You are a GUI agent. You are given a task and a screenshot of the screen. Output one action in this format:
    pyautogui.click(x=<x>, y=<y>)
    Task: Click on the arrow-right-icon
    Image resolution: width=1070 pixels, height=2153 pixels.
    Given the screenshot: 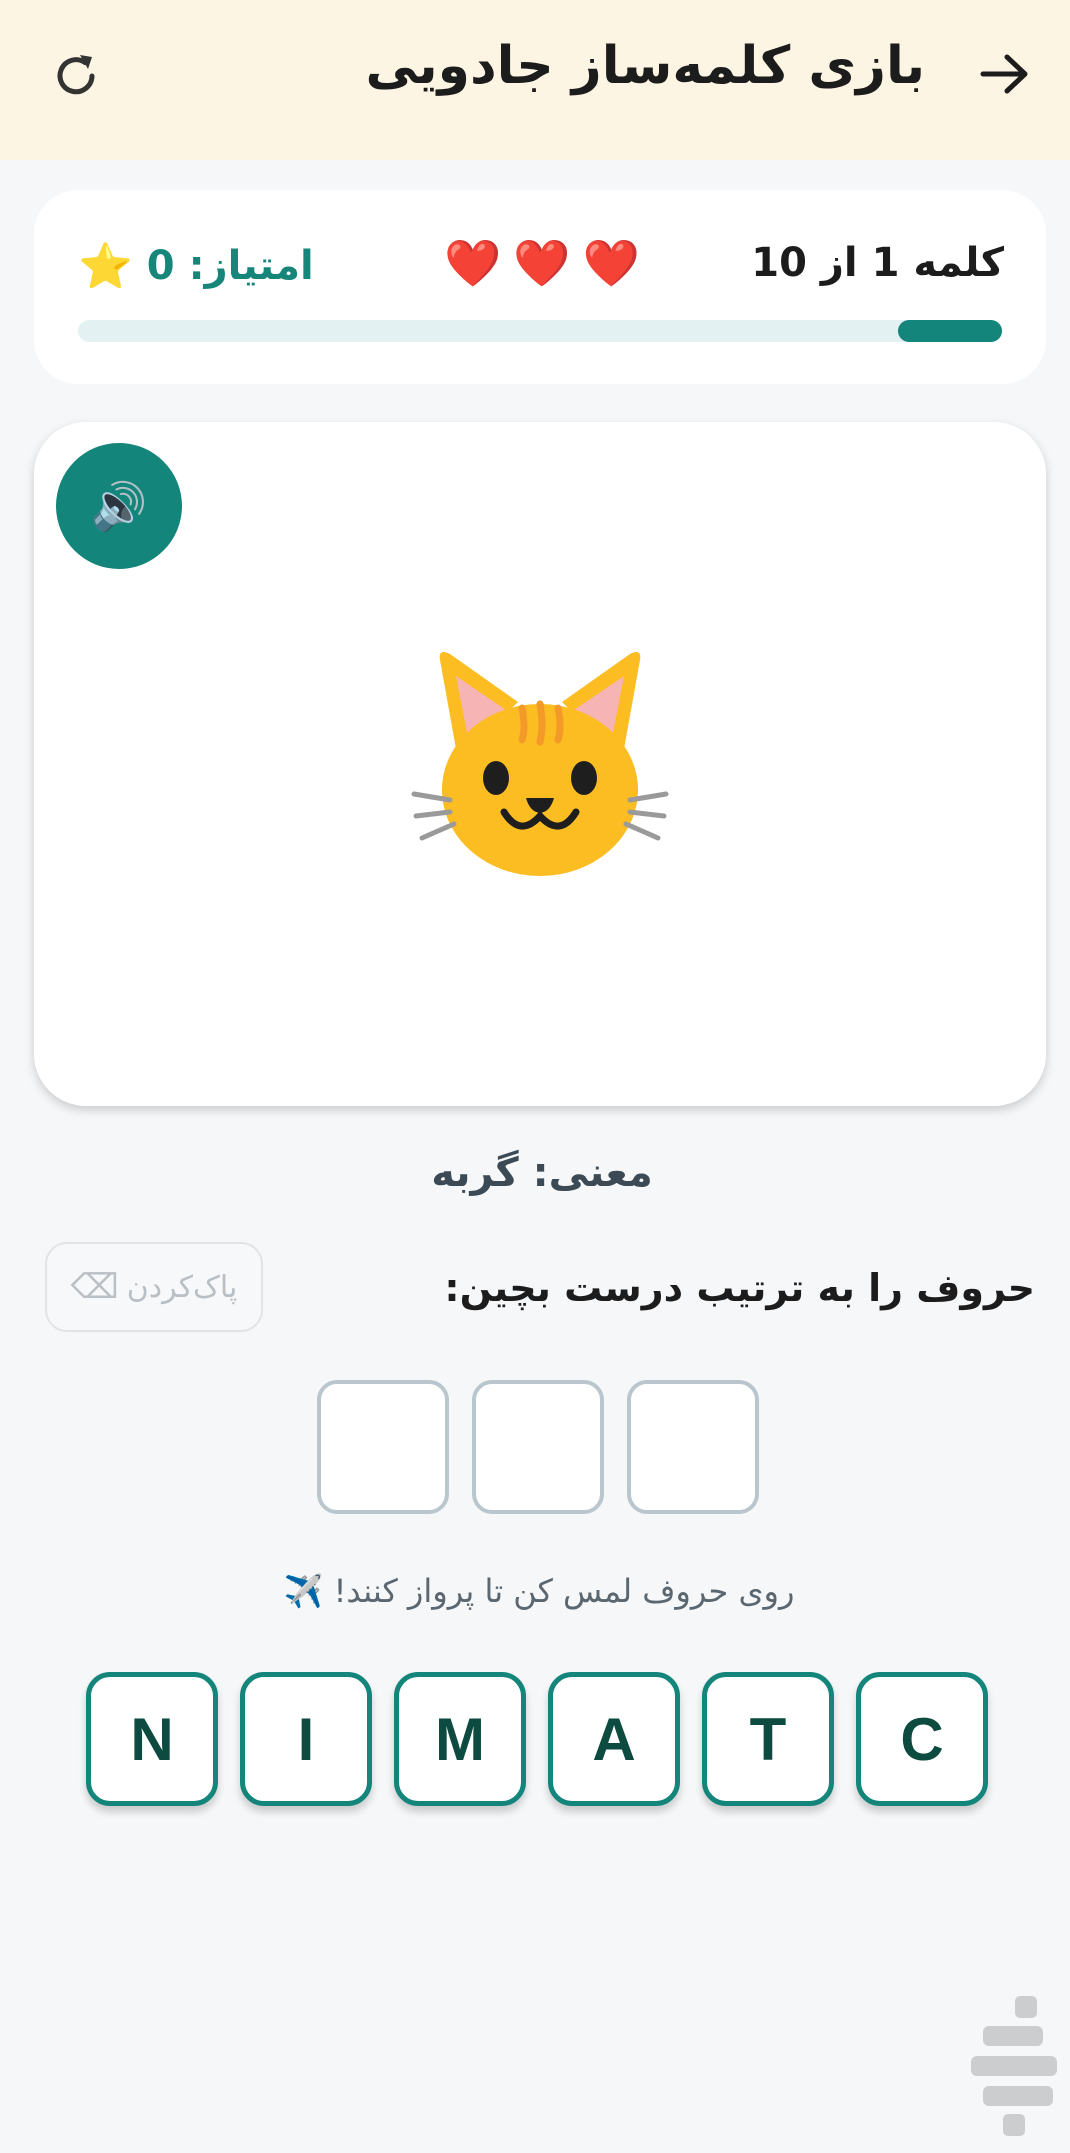 What is the action you would take?
    pyautogui.click(x=1004, y=74)
    